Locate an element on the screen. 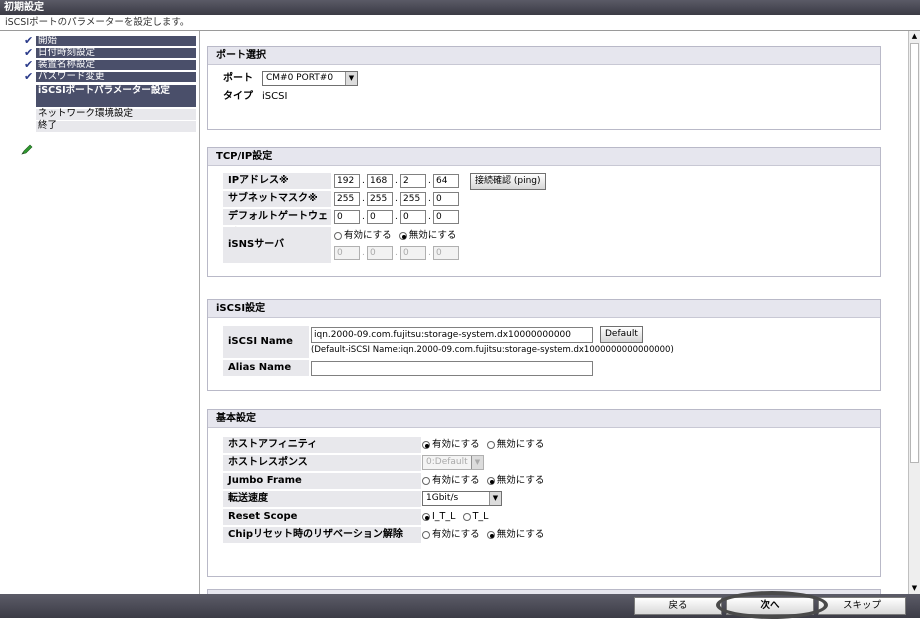 Image resolution: width=920 pixels, height=619 pixels. isns-disable-text: 無効にする is located at coordinates (432, 235).